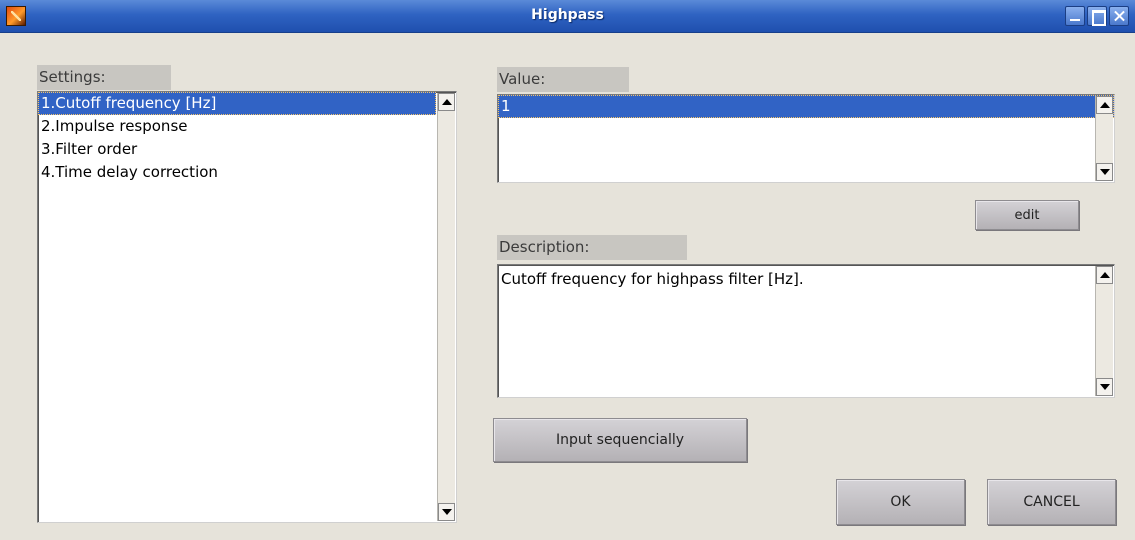 The height and width of the screenshot is (540, 1135). What do you see at coordinates (806, 106) in the screenshot?
I see `value-item: 1` at bounding box center [806, 106].